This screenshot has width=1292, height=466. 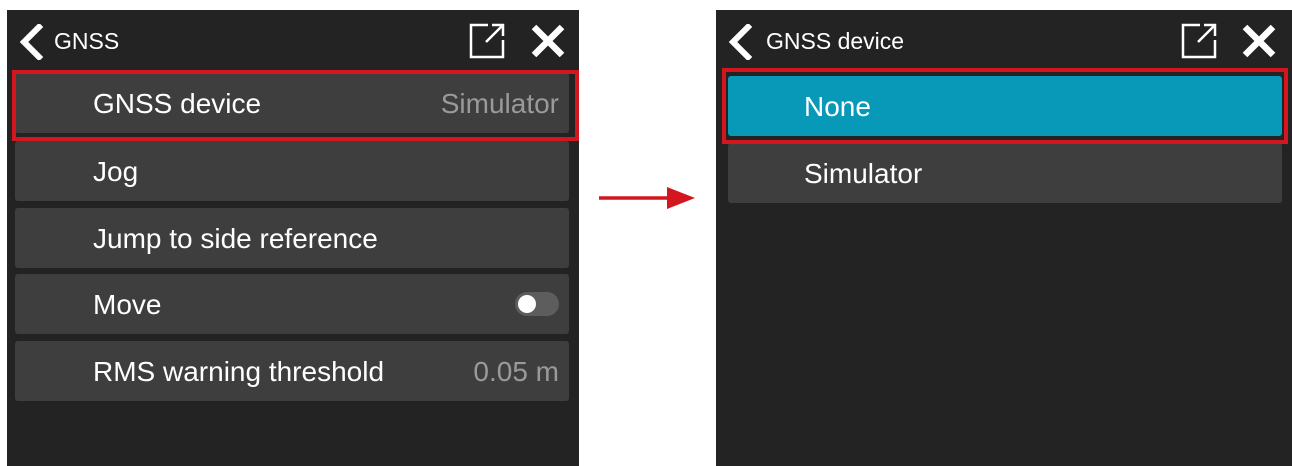 What do you see at coordinates (1004, 41) in the screenshot?
I see `panel-header: GNSS device` at bounding box center [1004, 41].